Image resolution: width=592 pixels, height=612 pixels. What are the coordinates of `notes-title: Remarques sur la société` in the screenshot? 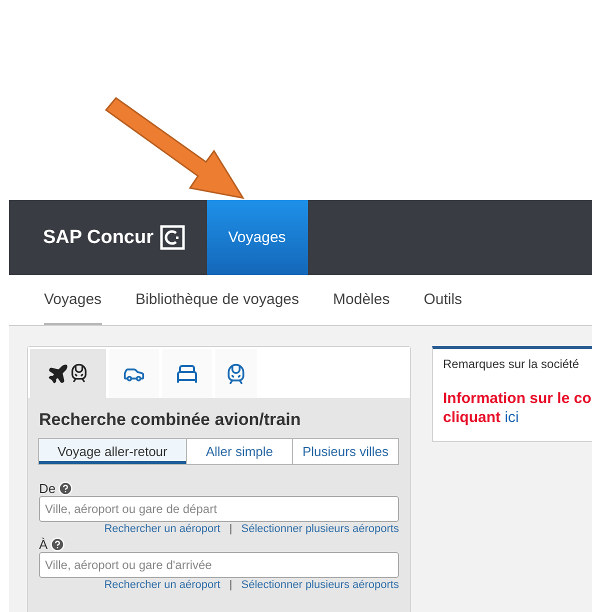 It's located at (511, 364).